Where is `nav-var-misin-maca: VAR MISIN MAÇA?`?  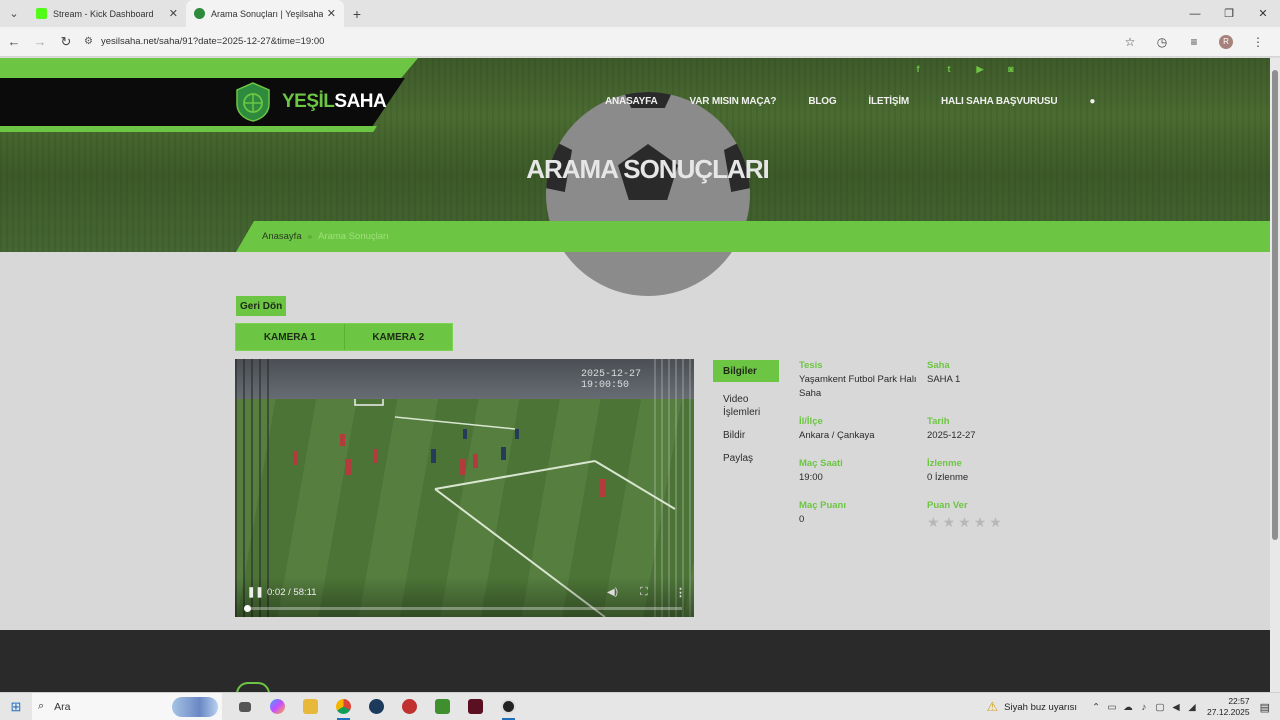 nav-var-misin-maca: VAR MISIN MAÇA? is located at coordinates (733, 101).